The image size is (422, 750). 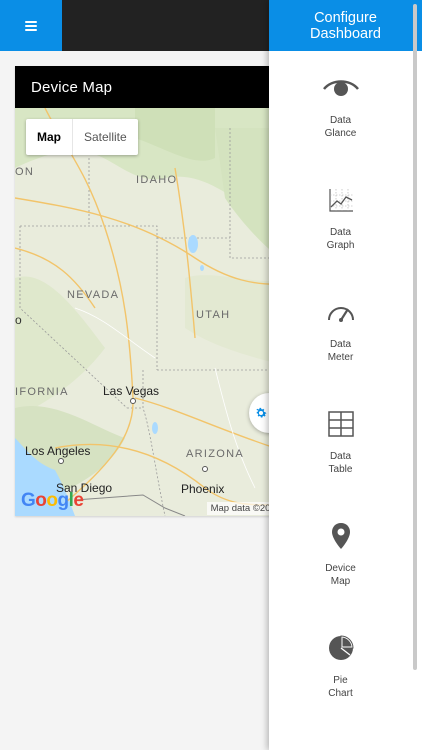 I want to click on menu-button, so click(x=31, y=25).